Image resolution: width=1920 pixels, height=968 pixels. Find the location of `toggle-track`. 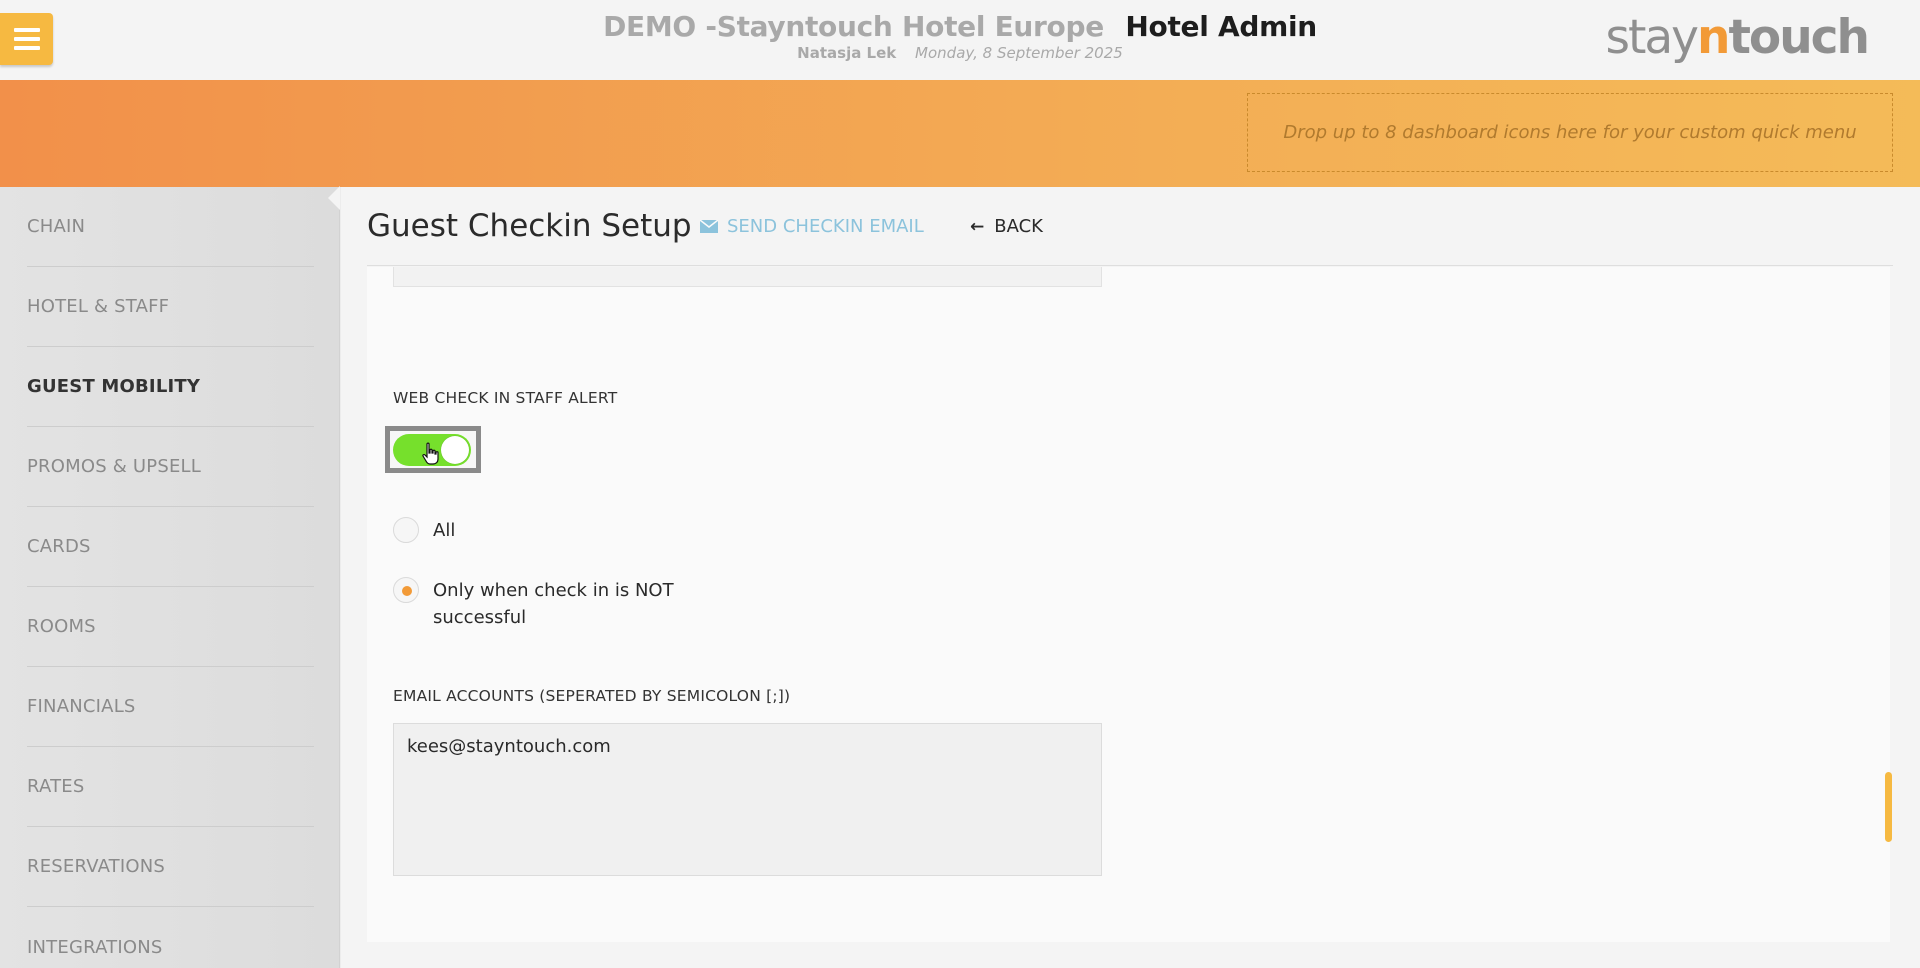

toggle-track is located at coordinates (432, 450).